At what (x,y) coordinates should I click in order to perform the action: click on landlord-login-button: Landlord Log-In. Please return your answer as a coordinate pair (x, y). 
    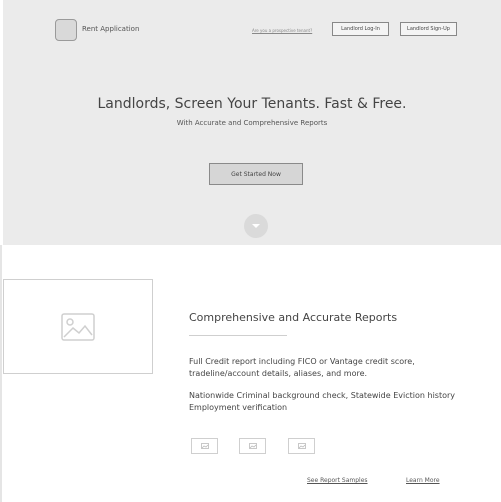
    Looking at the image, I should click on (360, 29).